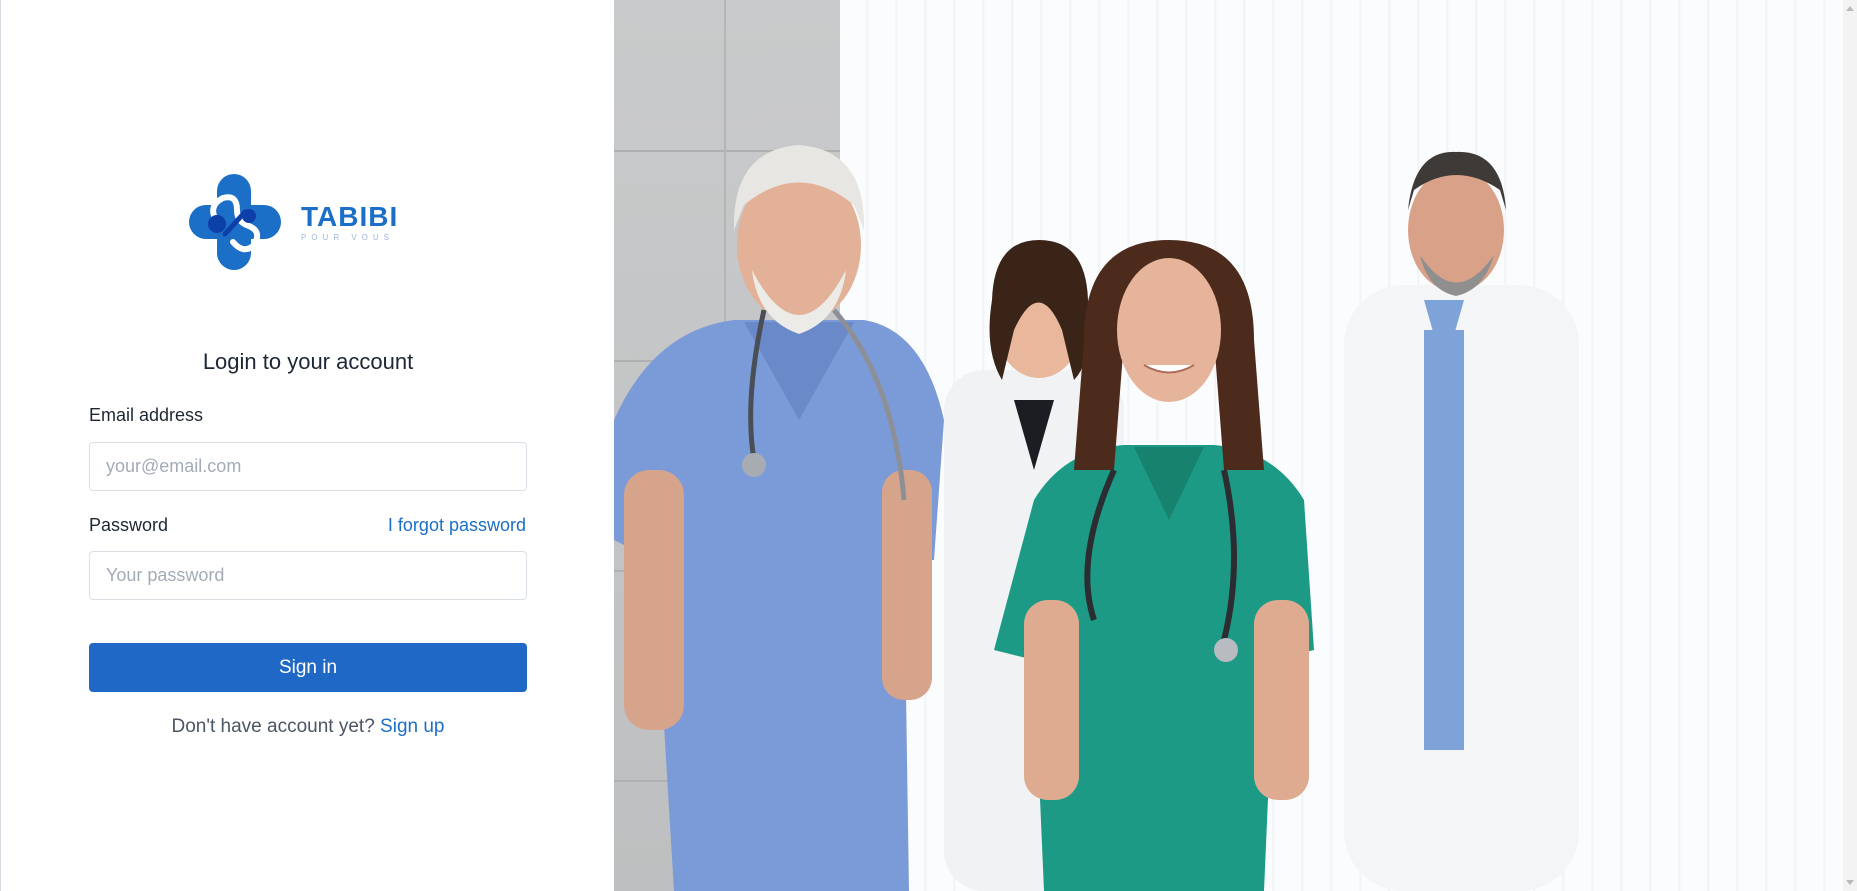 This screenshot has width=1857, height=891. I want to click on scrollbar, so click(1850, 445).